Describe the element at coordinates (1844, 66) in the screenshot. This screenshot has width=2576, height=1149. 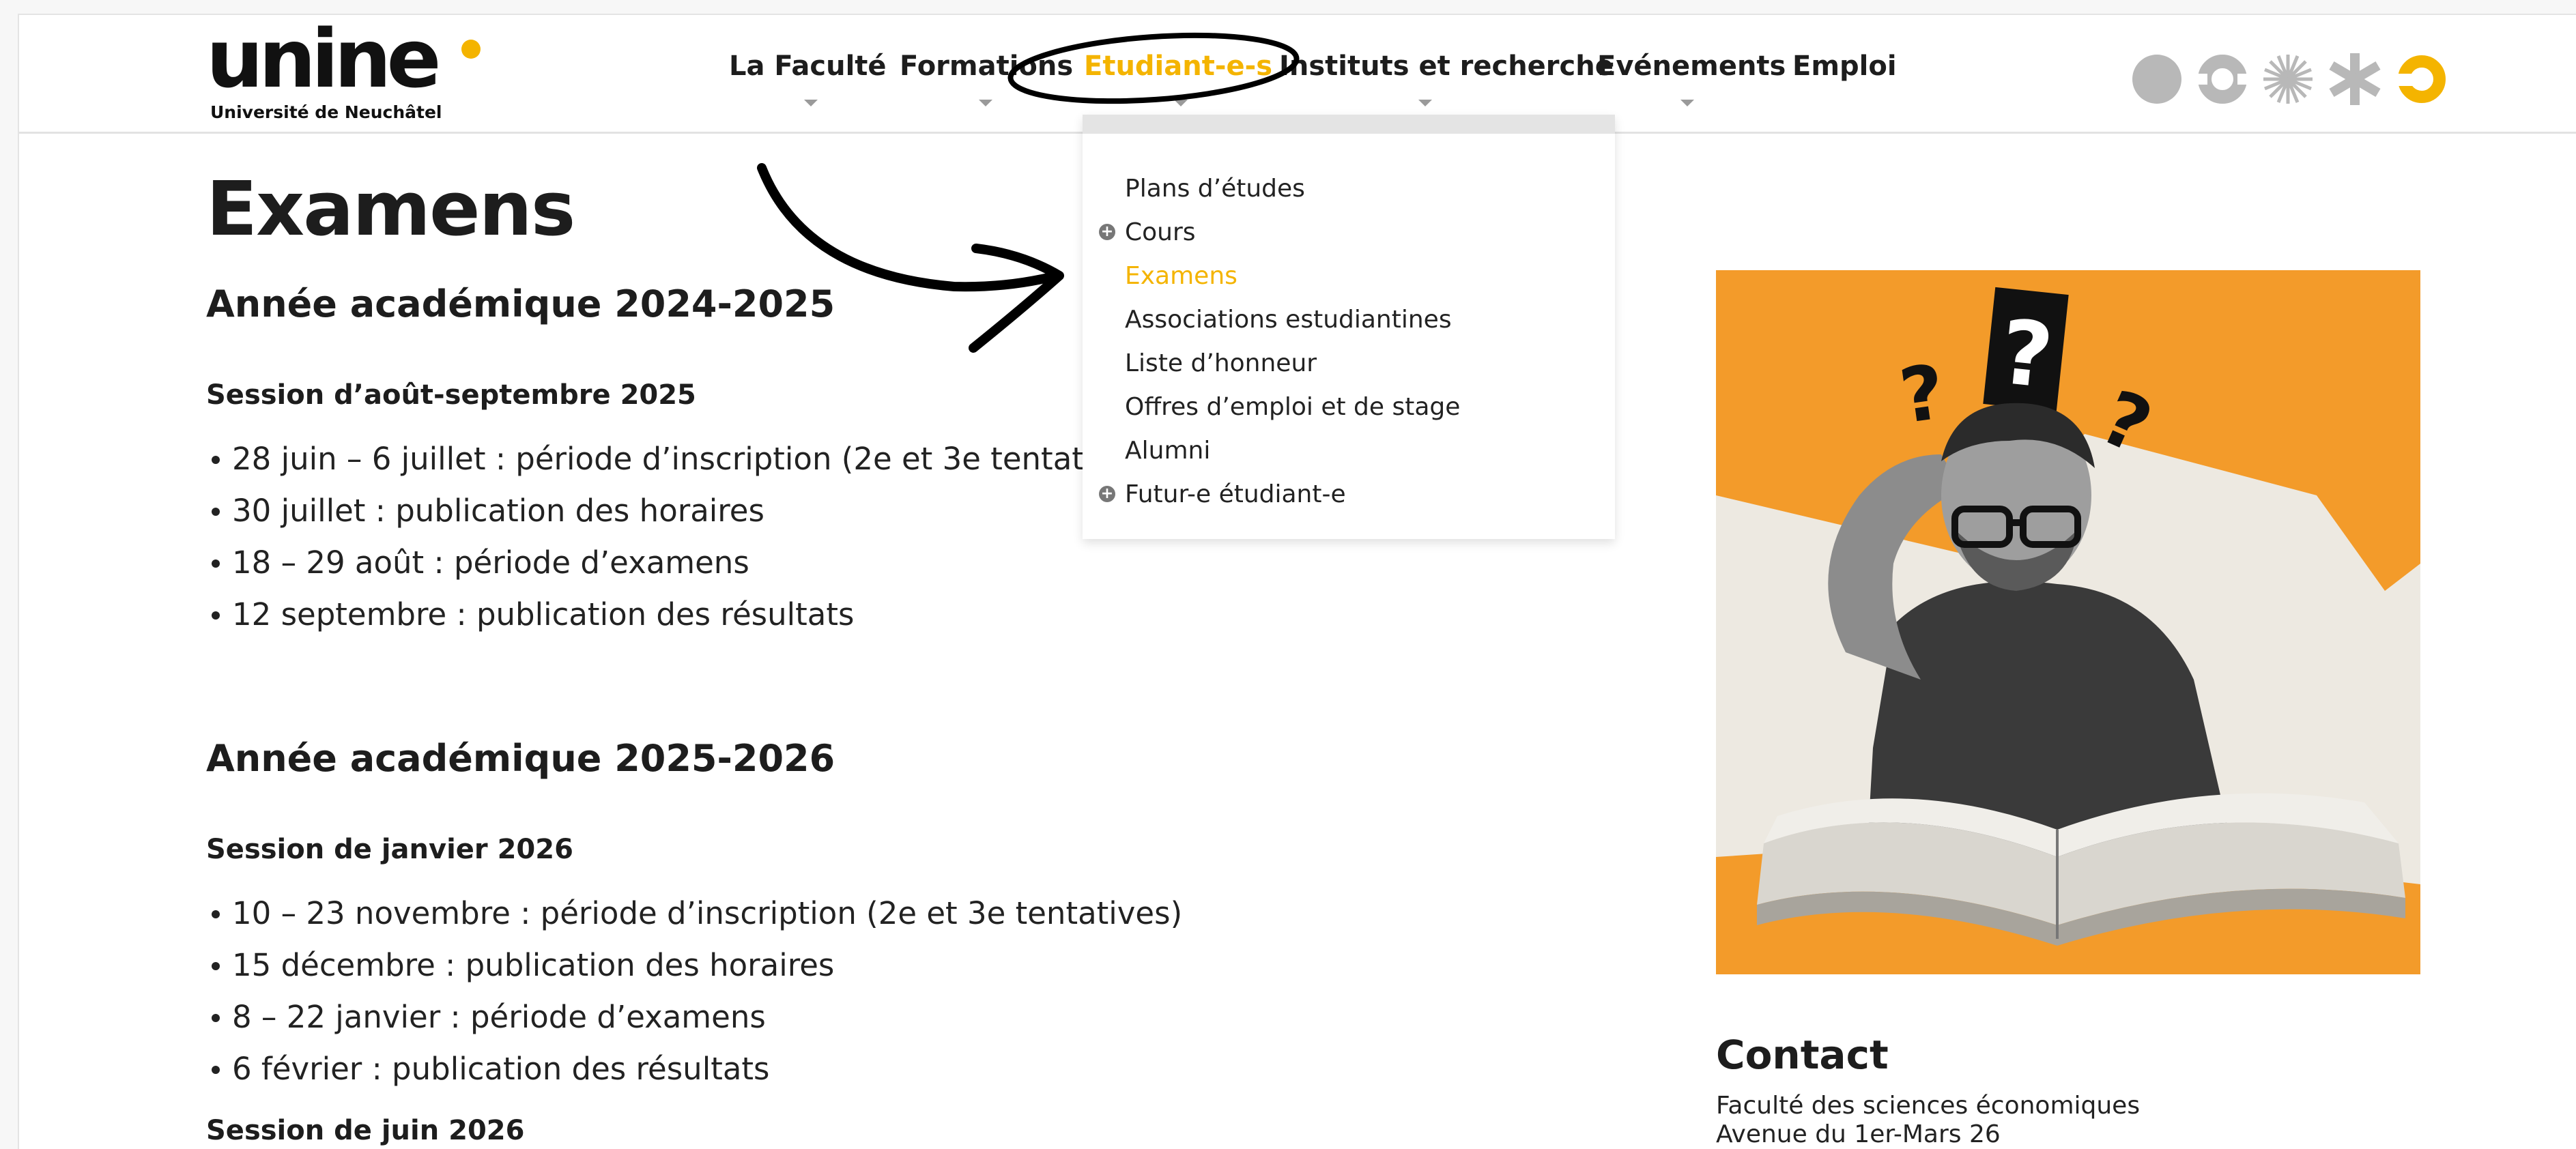
I see `nav-emploi: Emploi` at that location.